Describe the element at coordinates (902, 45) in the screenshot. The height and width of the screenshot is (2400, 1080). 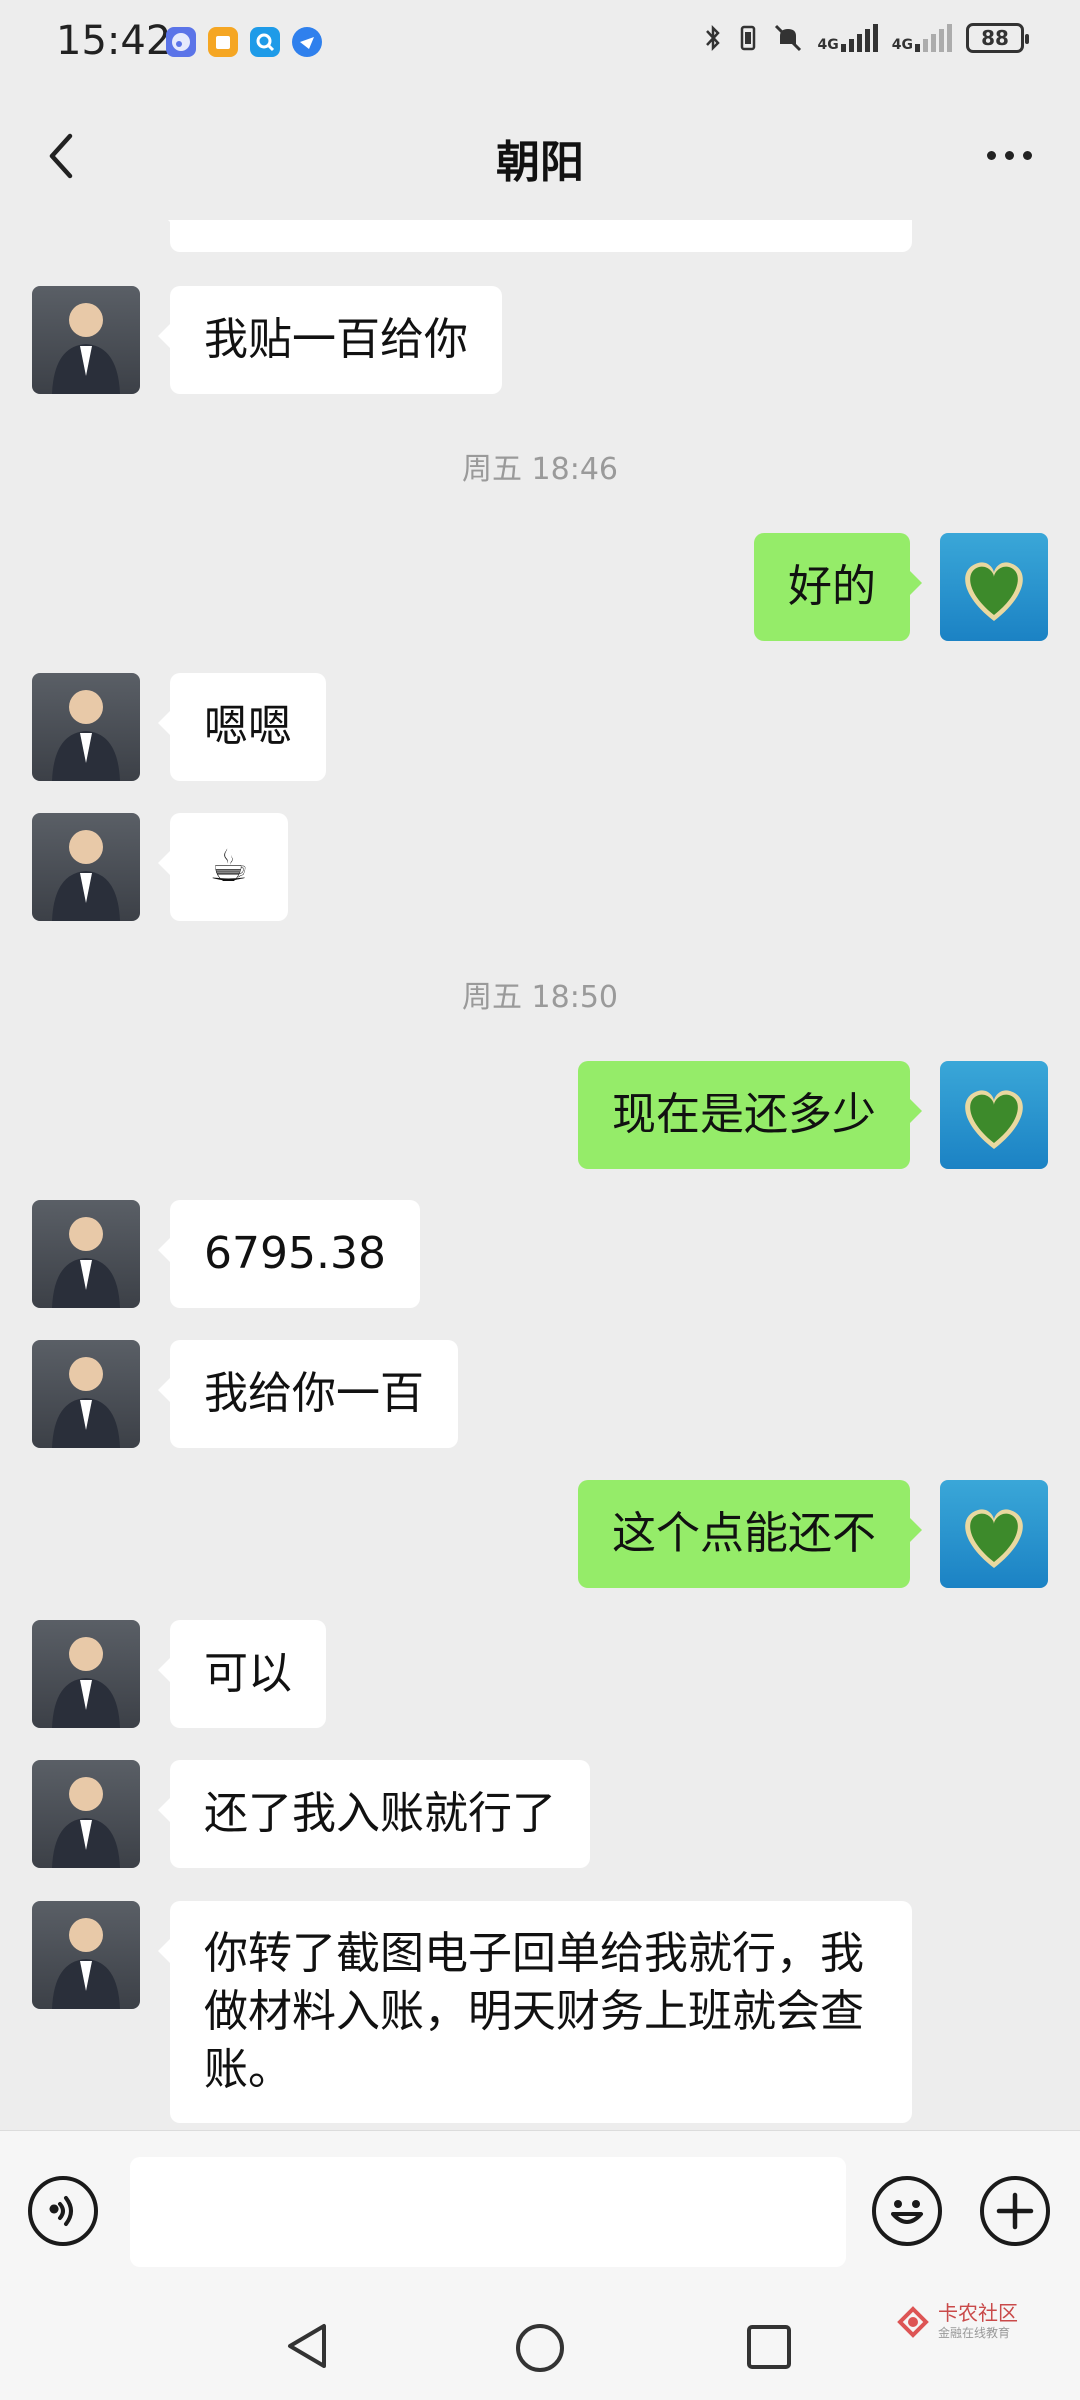
I see `net-label-2: 4G` at that location.